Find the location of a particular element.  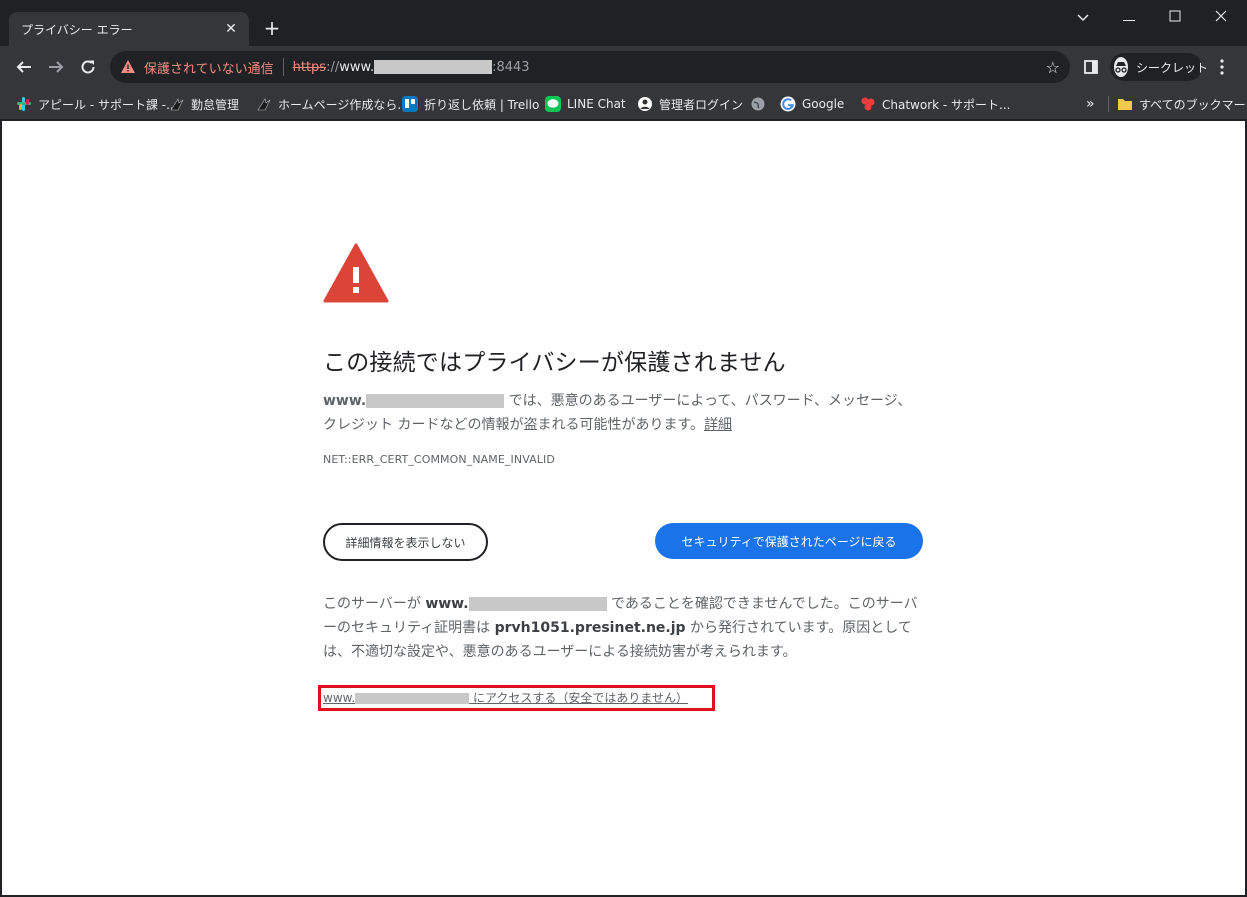

bookmarks-more-chevron-icon: » is located at coordinates (1090, 104).